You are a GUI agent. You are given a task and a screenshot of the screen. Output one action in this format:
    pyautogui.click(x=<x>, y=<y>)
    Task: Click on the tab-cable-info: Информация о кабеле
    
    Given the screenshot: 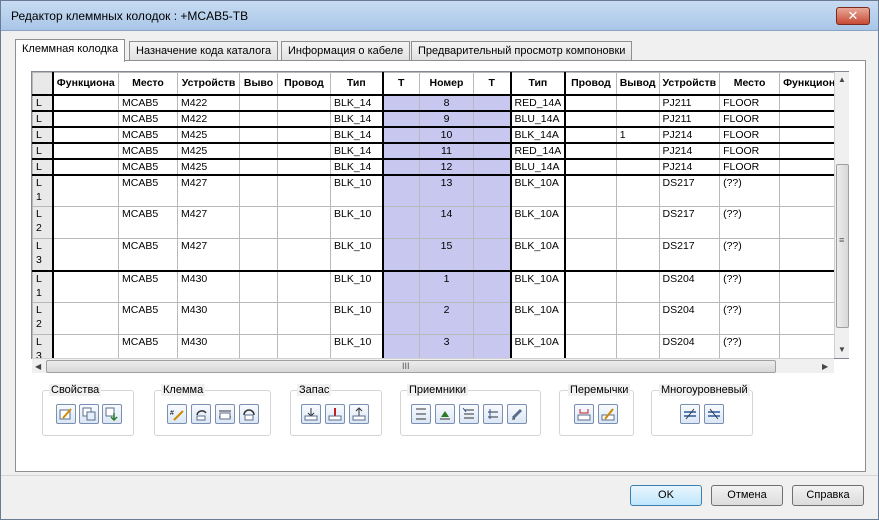 What is the action you would take?
    pyautogui.click(x=346, y=51)
    